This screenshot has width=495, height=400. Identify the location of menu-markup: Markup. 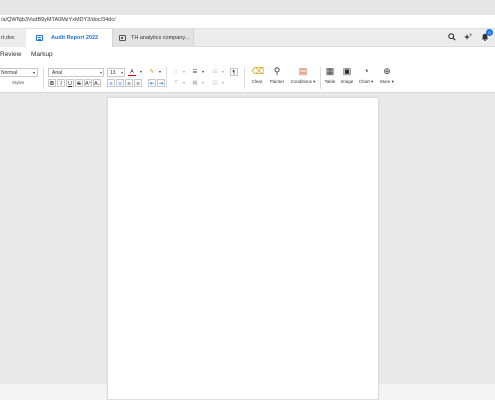
(42, 54).